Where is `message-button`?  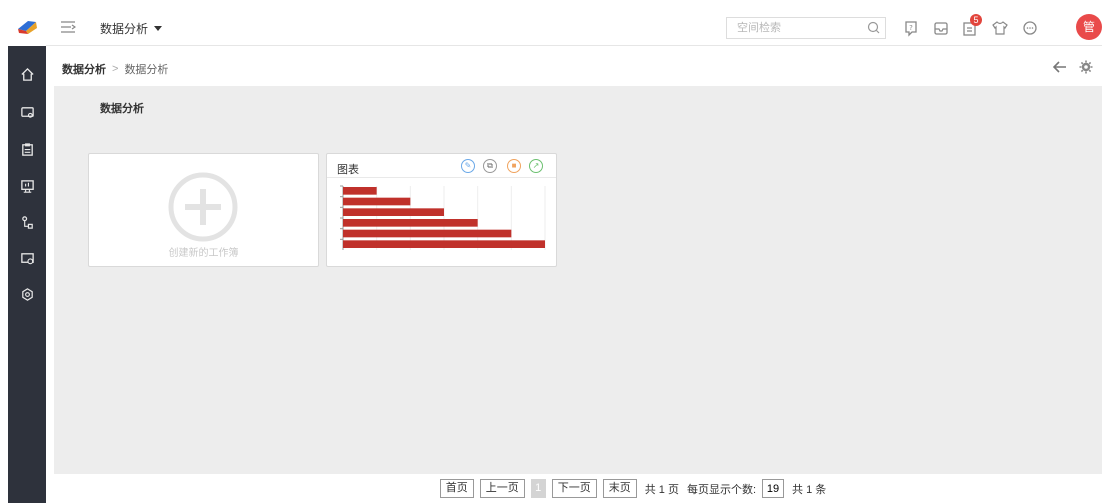
message-button is located at coordinates (1030, 28).